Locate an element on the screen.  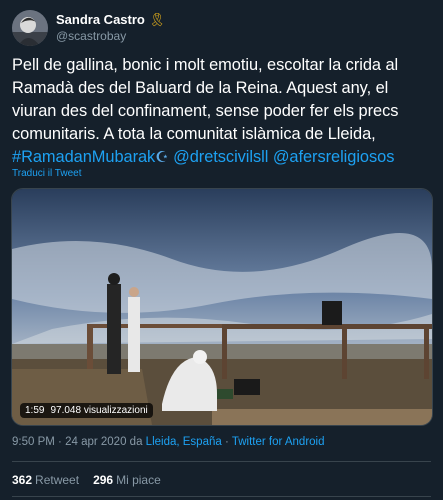
retweets-stat: 362 Retweet is located at coordinates (45, 480).